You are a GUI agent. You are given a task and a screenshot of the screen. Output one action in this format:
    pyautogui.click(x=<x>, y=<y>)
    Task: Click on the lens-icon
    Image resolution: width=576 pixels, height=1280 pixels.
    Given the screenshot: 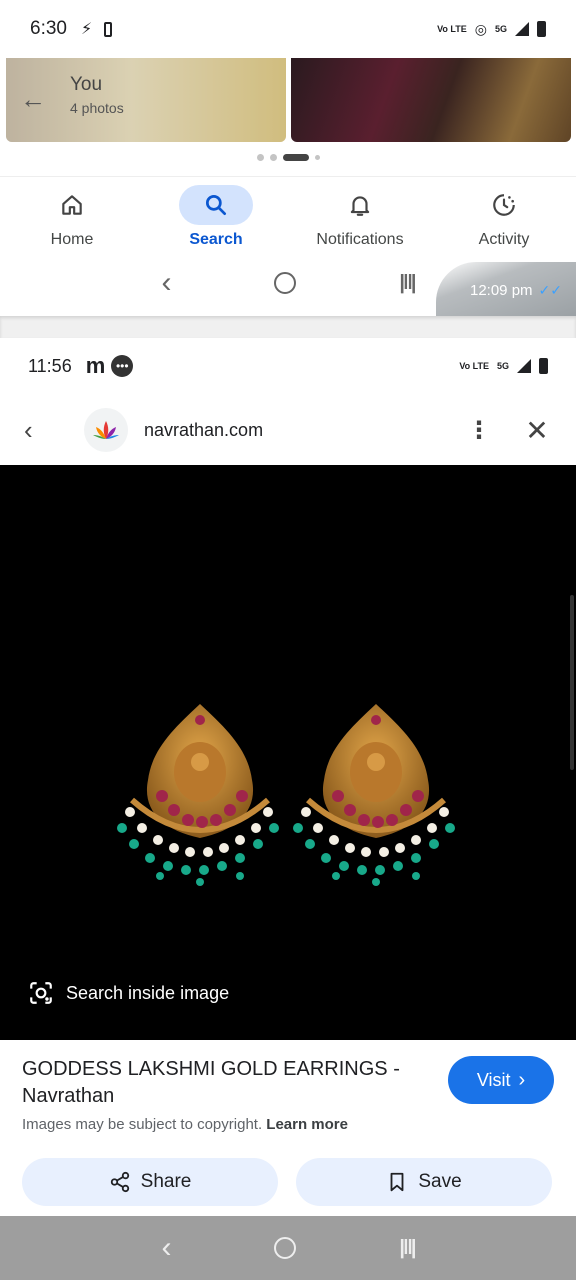 What is the action you would take?
    pyautogui.click(x=41, y=993)
    